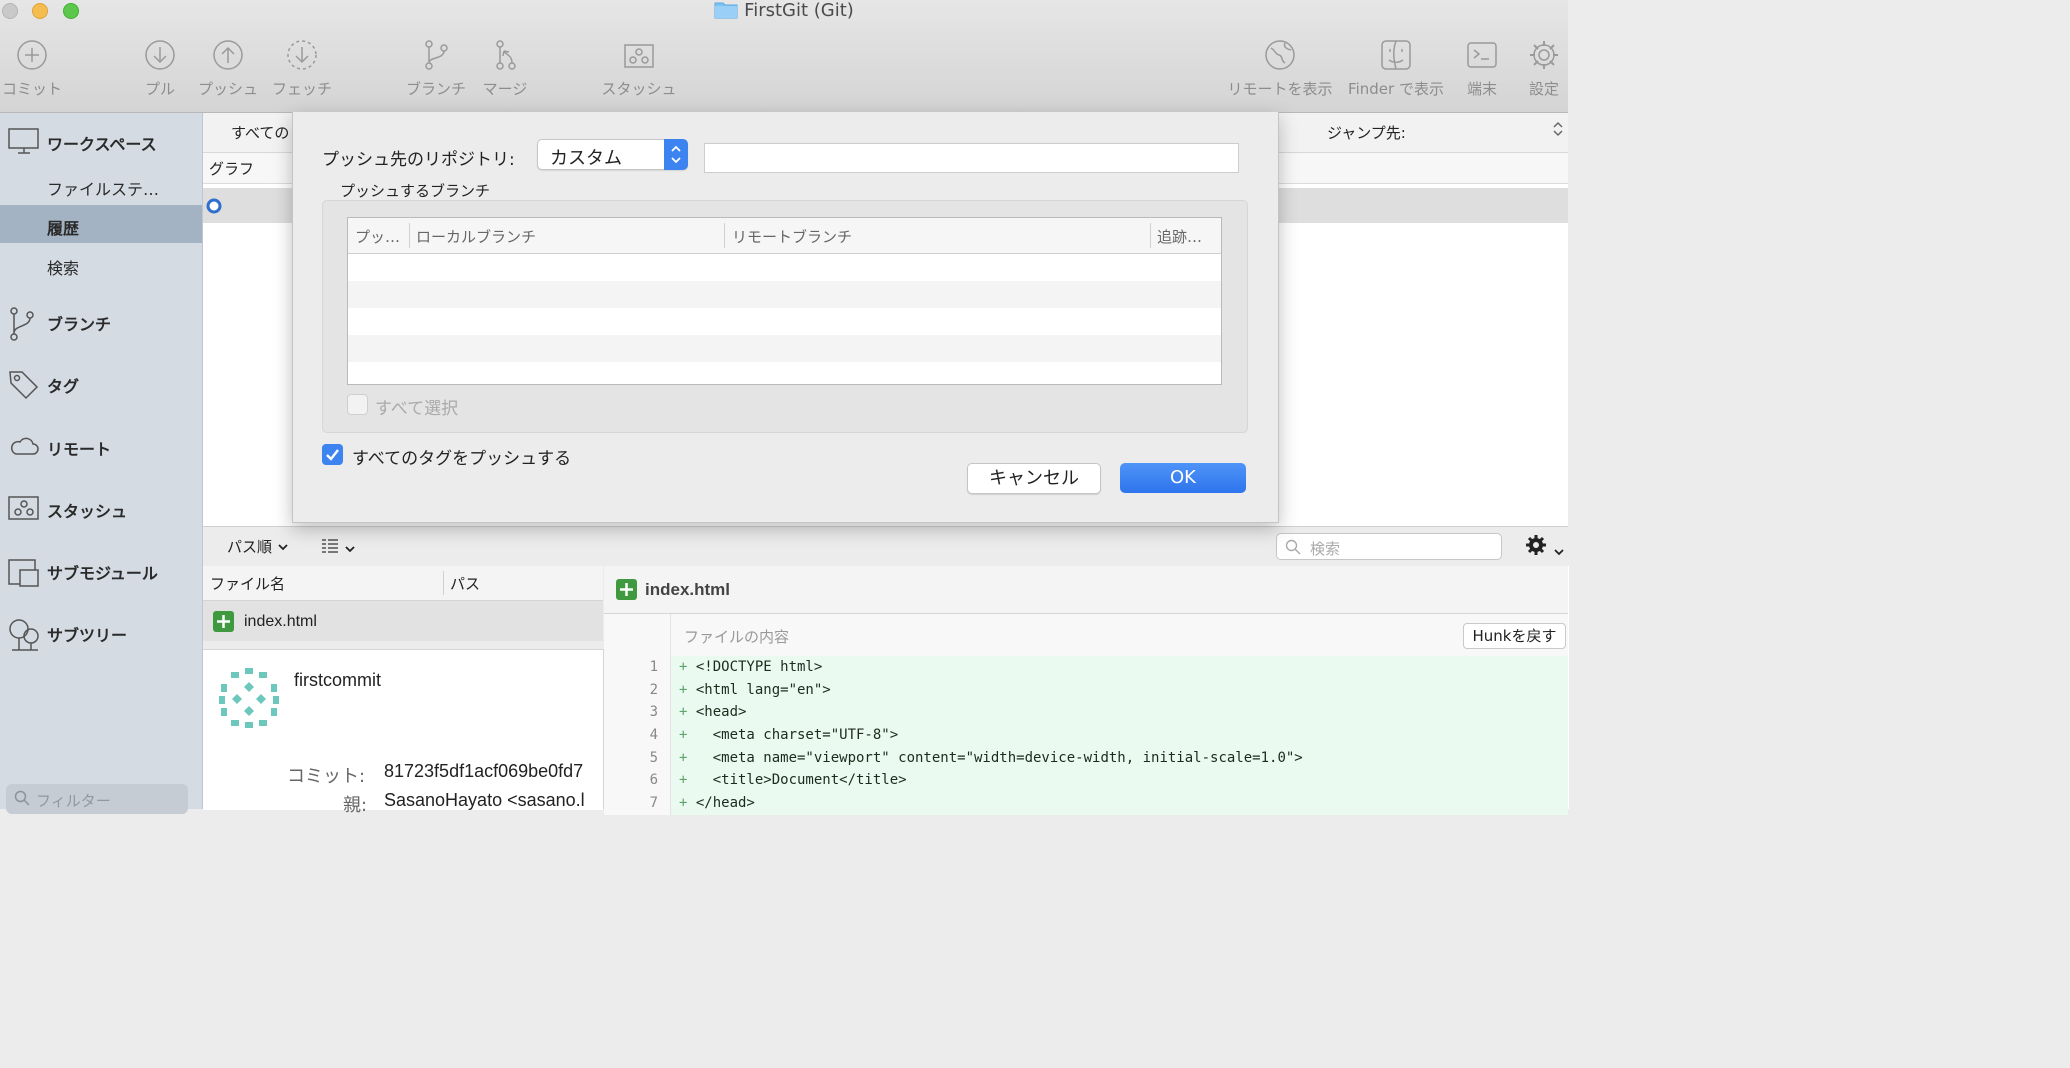  What do you see at coordinates (23, 508) in the screenshot?
I see `stash-icon` at bounding box center [23, 508].